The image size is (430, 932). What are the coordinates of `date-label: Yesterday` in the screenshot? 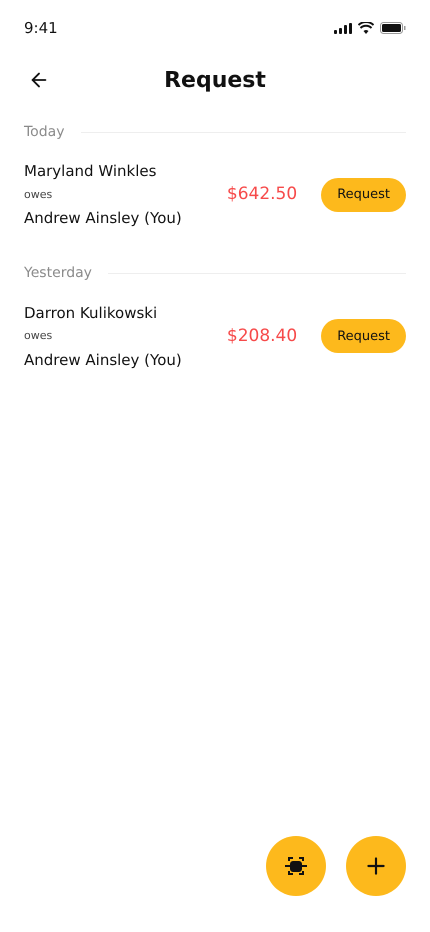 It's located at (58, 273).